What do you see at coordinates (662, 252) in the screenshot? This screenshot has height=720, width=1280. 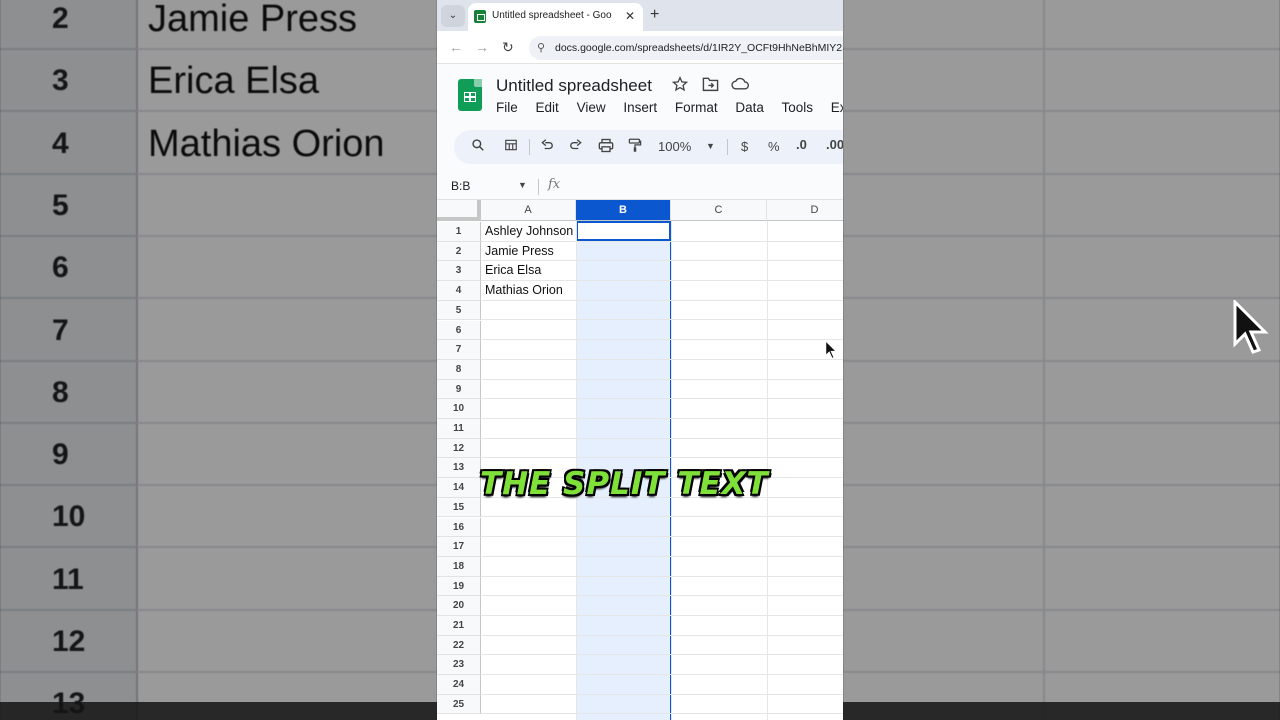 I see `table-row: Jamie Press` at bounding box center [662, 252].